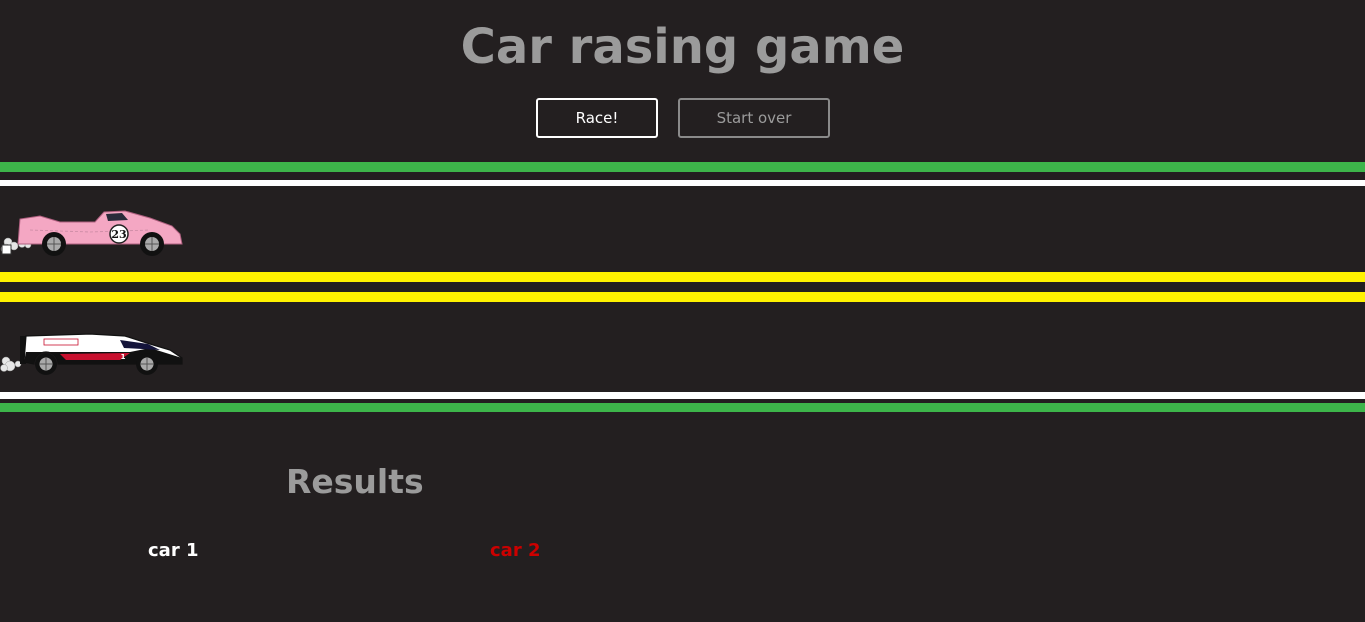 Image resolution: width=1365 pixels, height=622 pixels. I want to click on grass-border-bottom, so click(682, 407).